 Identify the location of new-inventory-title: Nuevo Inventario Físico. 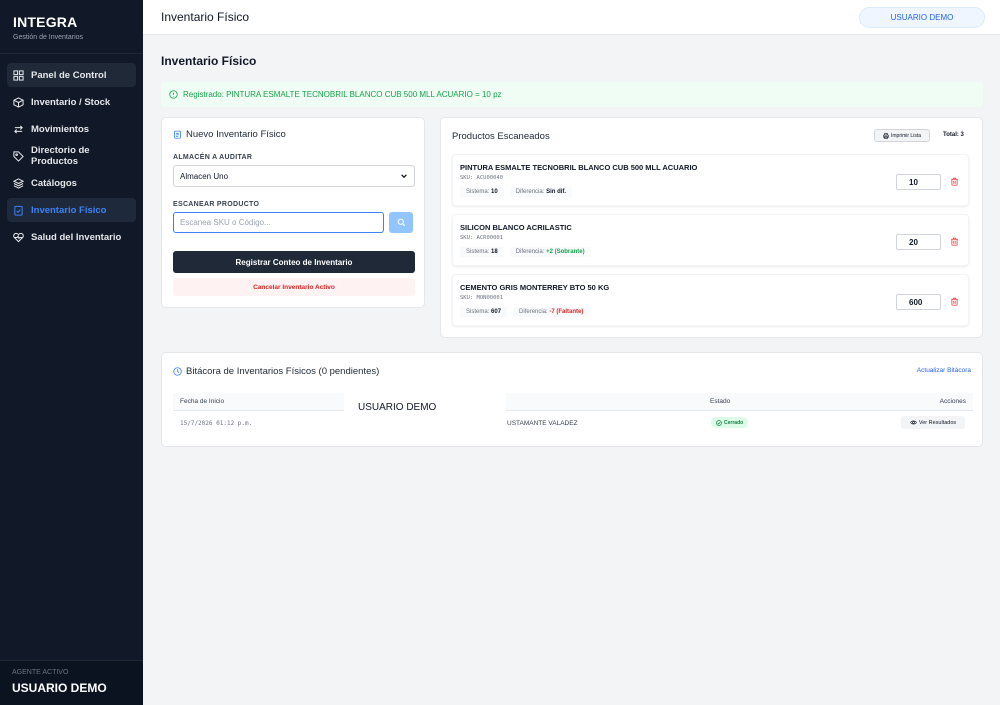
(236, 134).